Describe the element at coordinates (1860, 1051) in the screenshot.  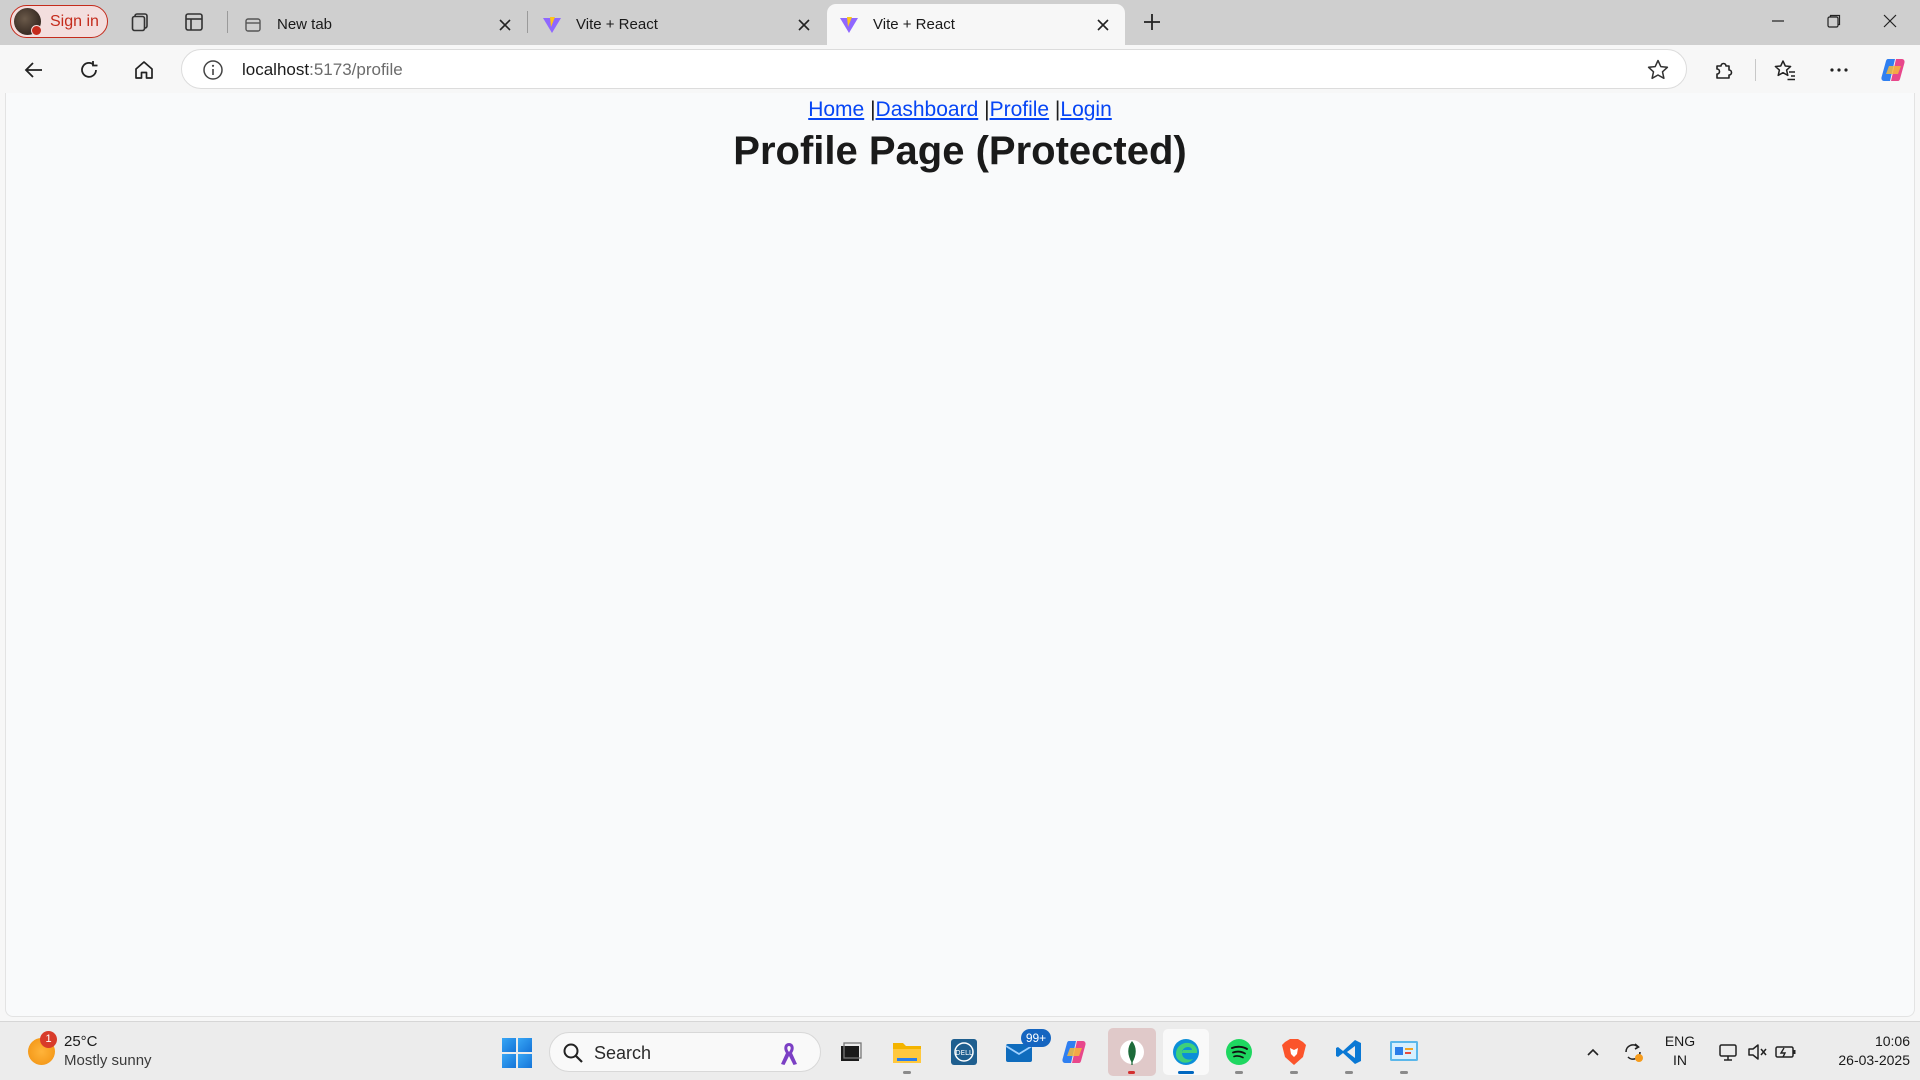
I see `system-clock: 10:06 26-03-2025` at that location.